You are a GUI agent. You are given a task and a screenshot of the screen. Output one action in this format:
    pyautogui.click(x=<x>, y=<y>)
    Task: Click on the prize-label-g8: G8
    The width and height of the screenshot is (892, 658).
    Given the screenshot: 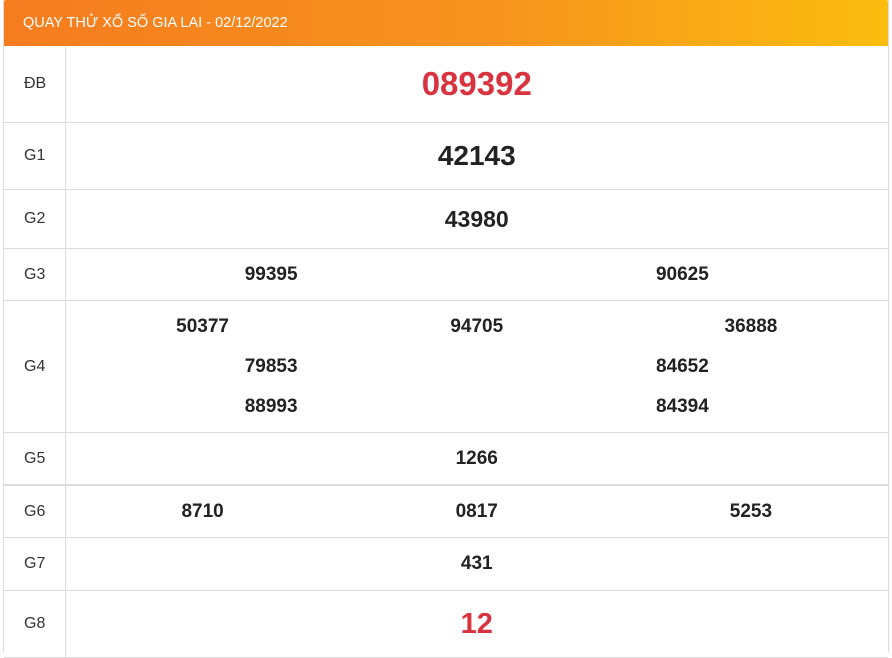 What is the action you would take?
    pyautogui.click(x=35, y=624)
    